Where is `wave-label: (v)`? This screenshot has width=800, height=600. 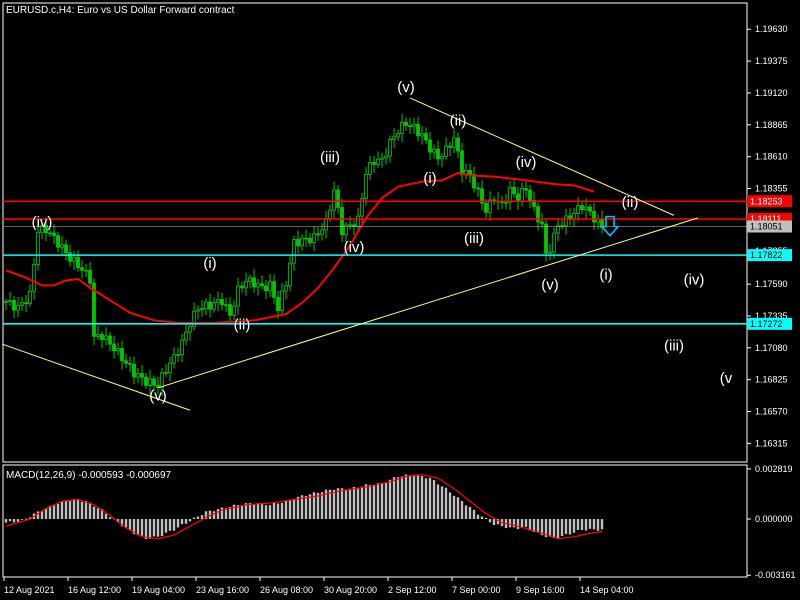
wave-label: (v) is located at coordinates (550, 284).